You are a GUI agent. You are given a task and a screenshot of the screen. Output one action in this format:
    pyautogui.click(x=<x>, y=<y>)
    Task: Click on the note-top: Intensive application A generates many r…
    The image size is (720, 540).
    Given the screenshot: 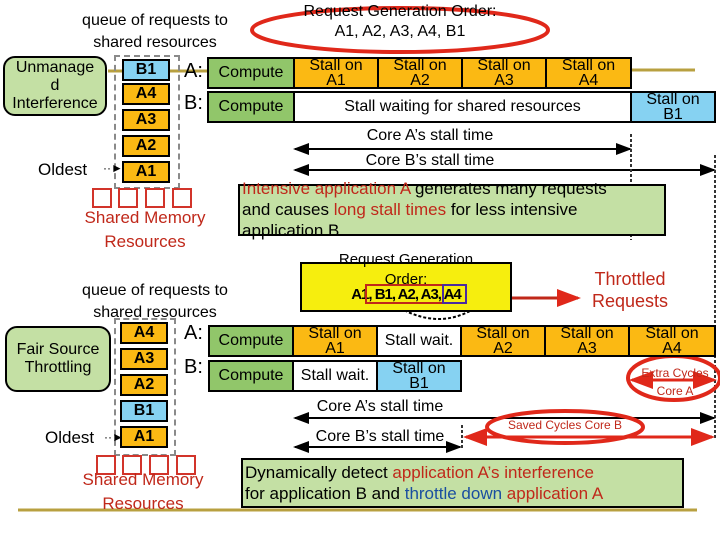 What is the action you would take?
    pyautogui.click(x=452, y=209)
    